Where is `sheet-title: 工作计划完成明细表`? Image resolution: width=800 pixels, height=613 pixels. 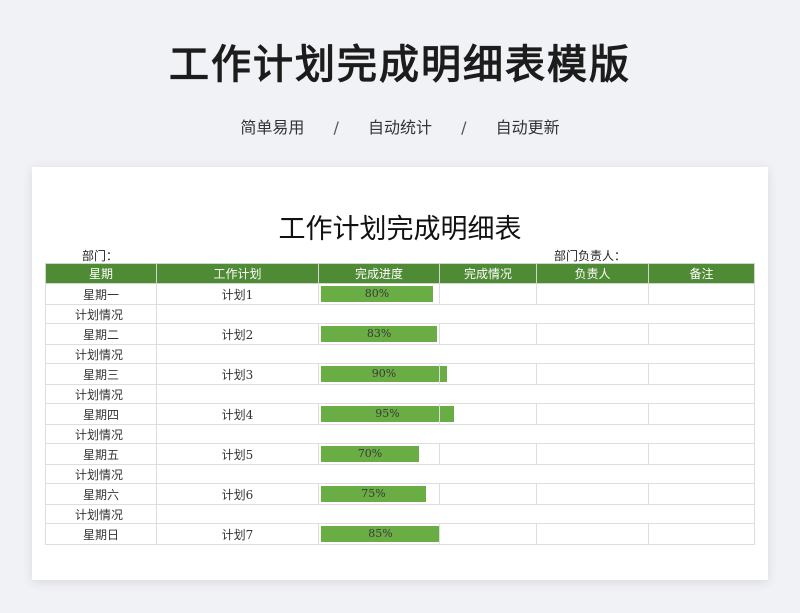
sheet-title: 工作计划完成明细表 is located at coordinates (400, 229).